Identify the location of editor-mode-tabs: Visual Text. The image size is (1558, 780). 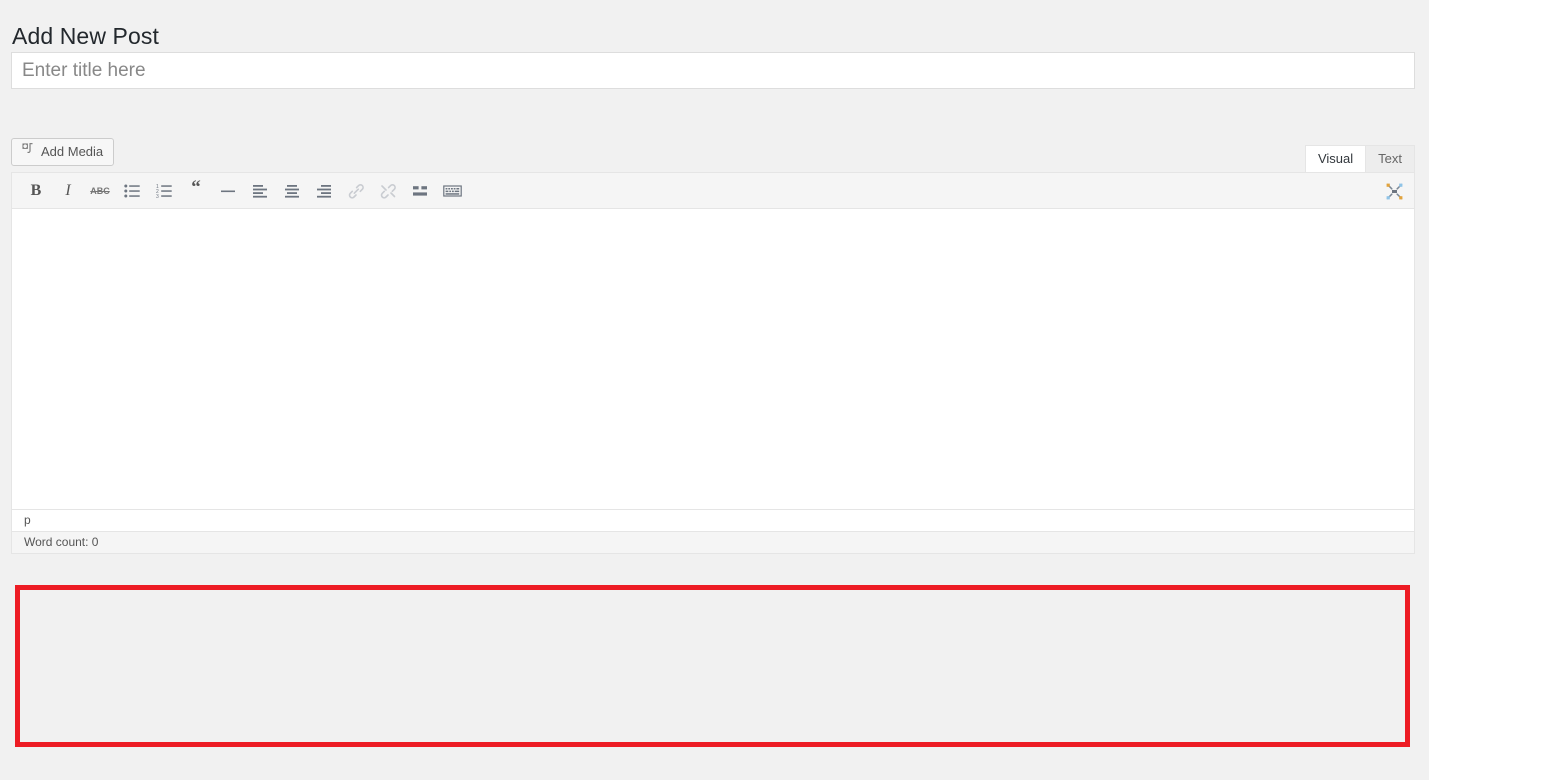
(1359, 158).